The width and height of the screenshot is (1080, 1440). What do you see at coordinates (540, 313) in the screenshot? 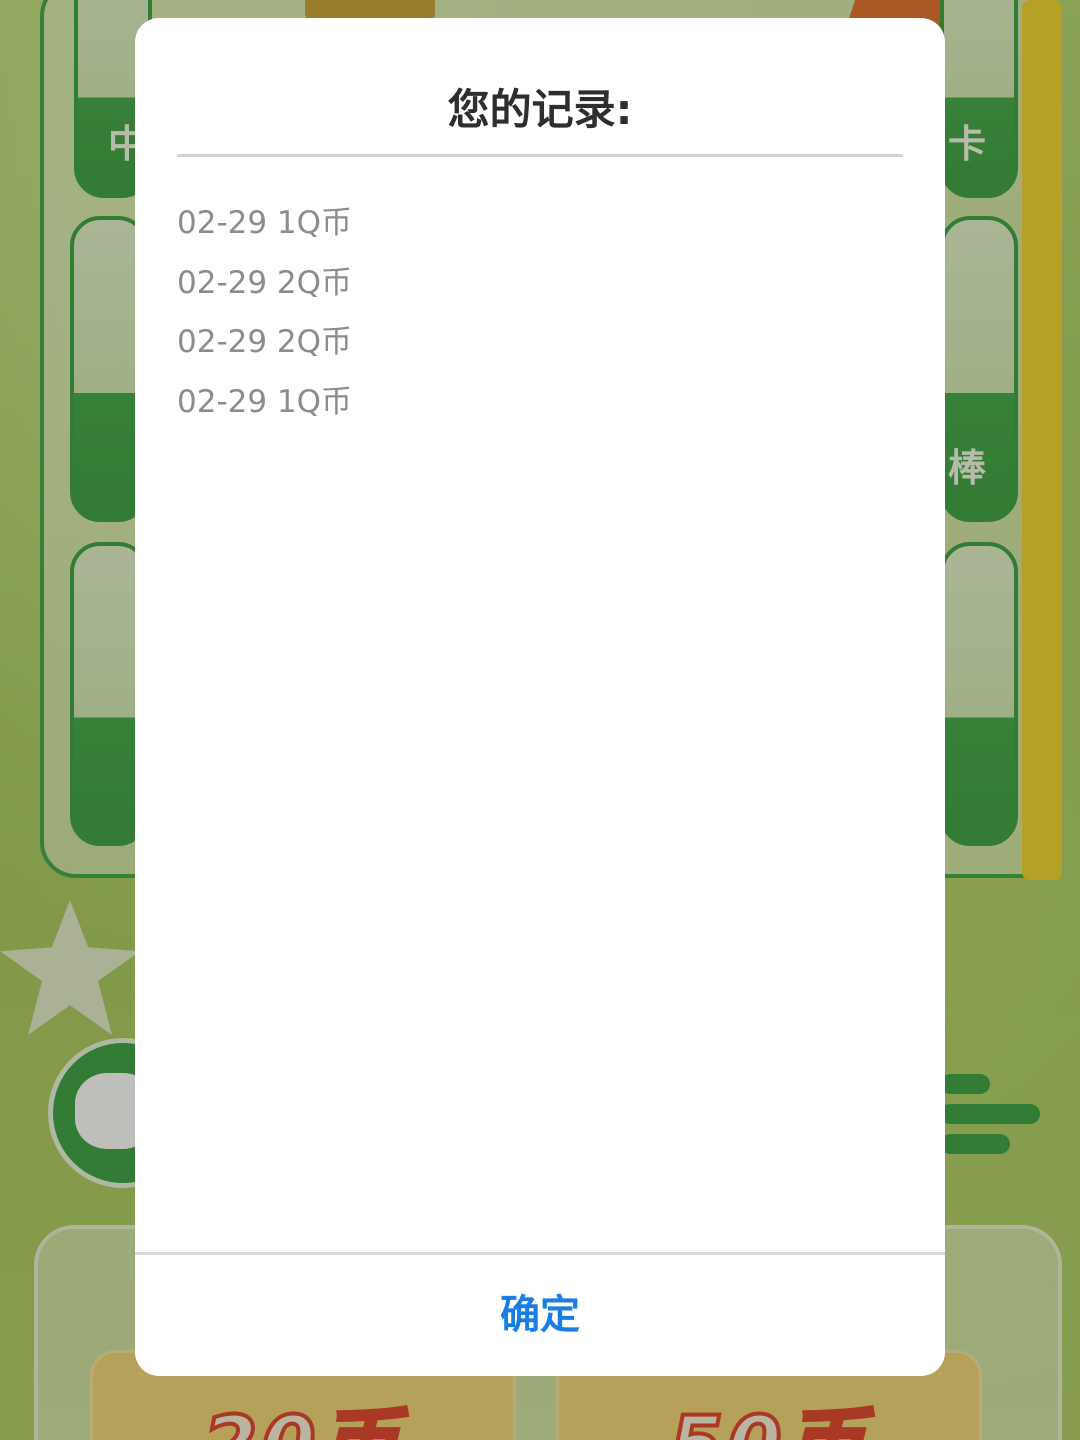
I see `record-list: 02-29 1Q币 02-29 2Q币 02-29 2Q币 02-29 1Q币` at bounding box center [540, 313].